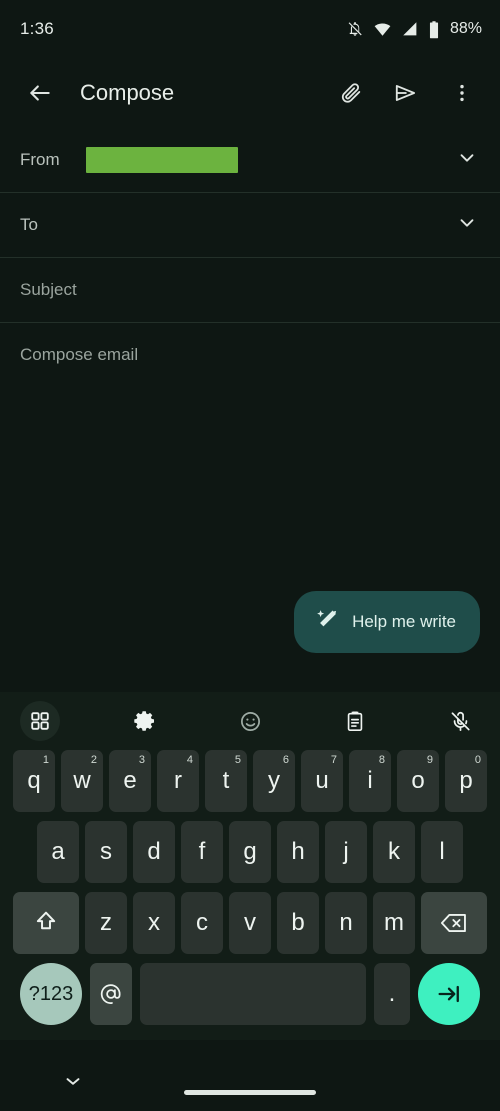 The image size is (500, 1111). What do you see at coordinates (141, 760) in the screenshot?
I see `key-num: 3` at bounding box center [141, 760].